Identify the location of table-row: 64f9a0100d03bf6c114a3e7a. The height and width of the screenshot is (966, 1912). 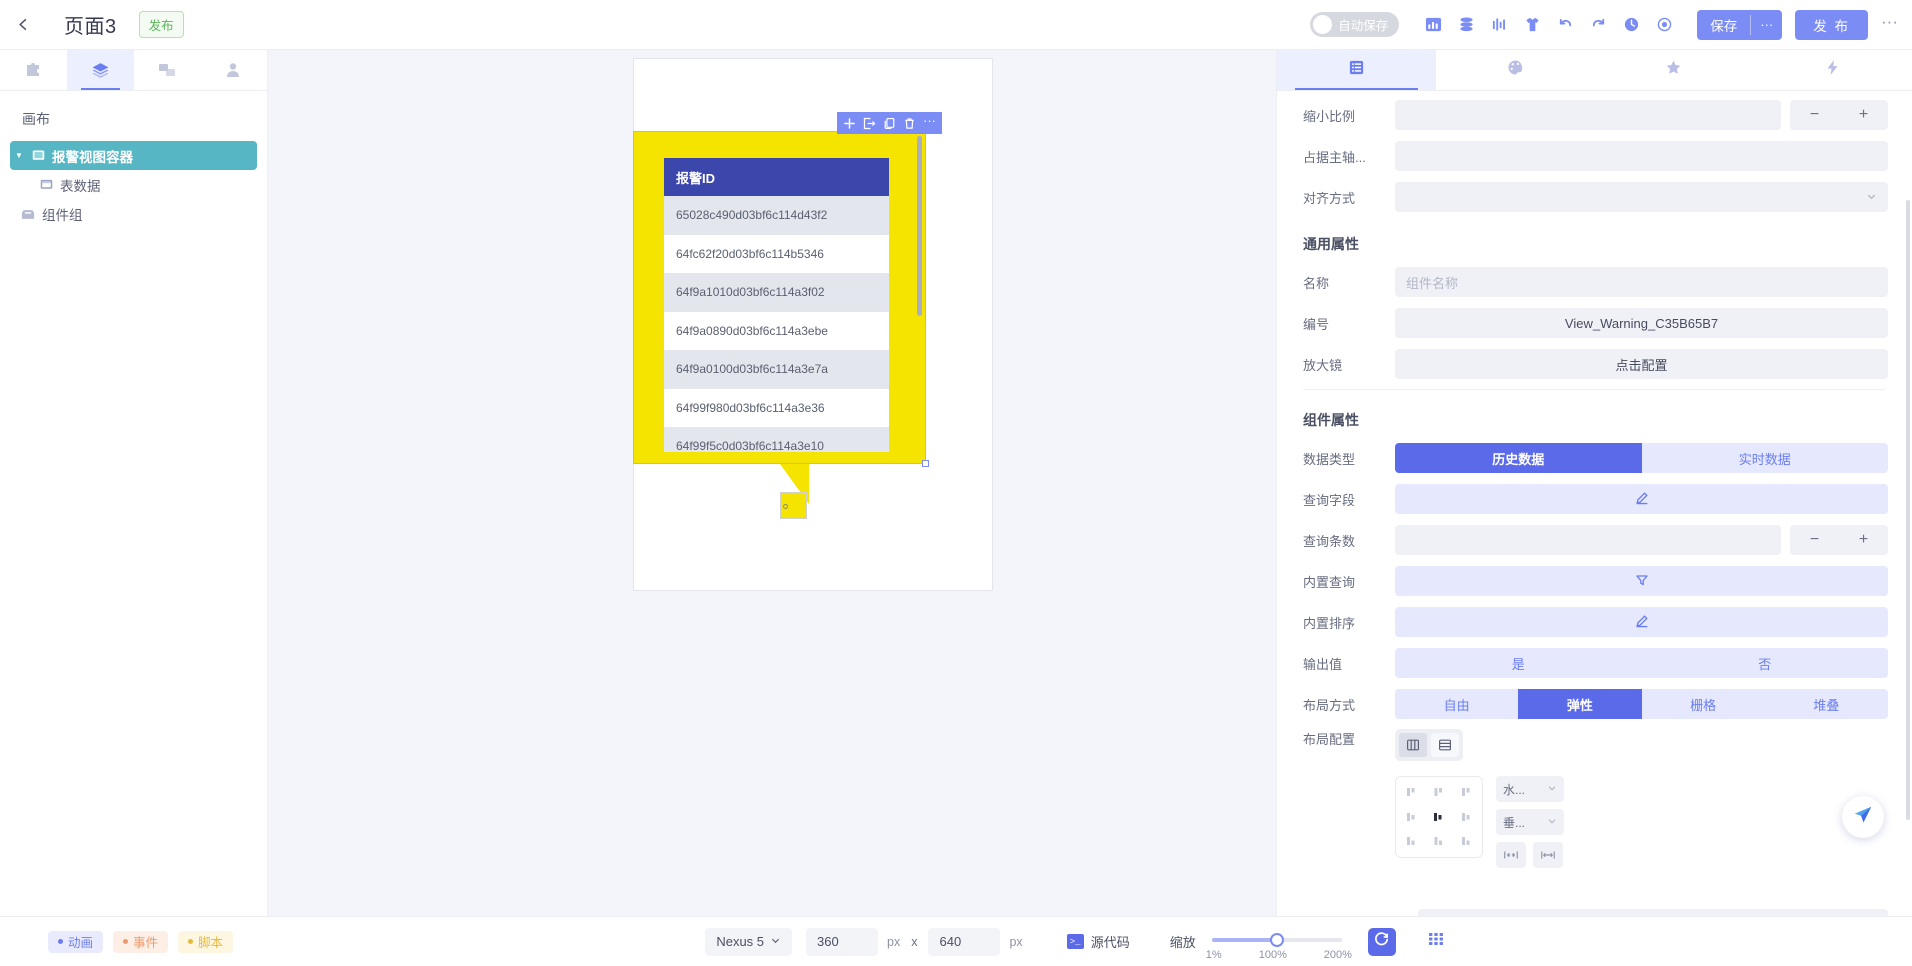
(776, 369).